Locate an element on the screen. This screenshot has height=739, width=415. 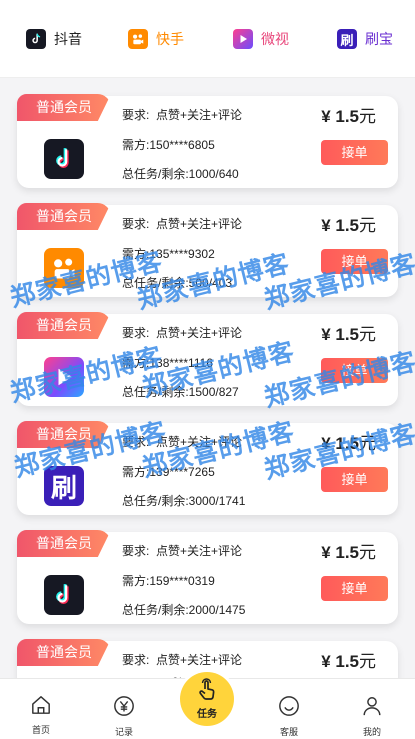
tab-weishi: 微视 is located at coordinates (261, 39).